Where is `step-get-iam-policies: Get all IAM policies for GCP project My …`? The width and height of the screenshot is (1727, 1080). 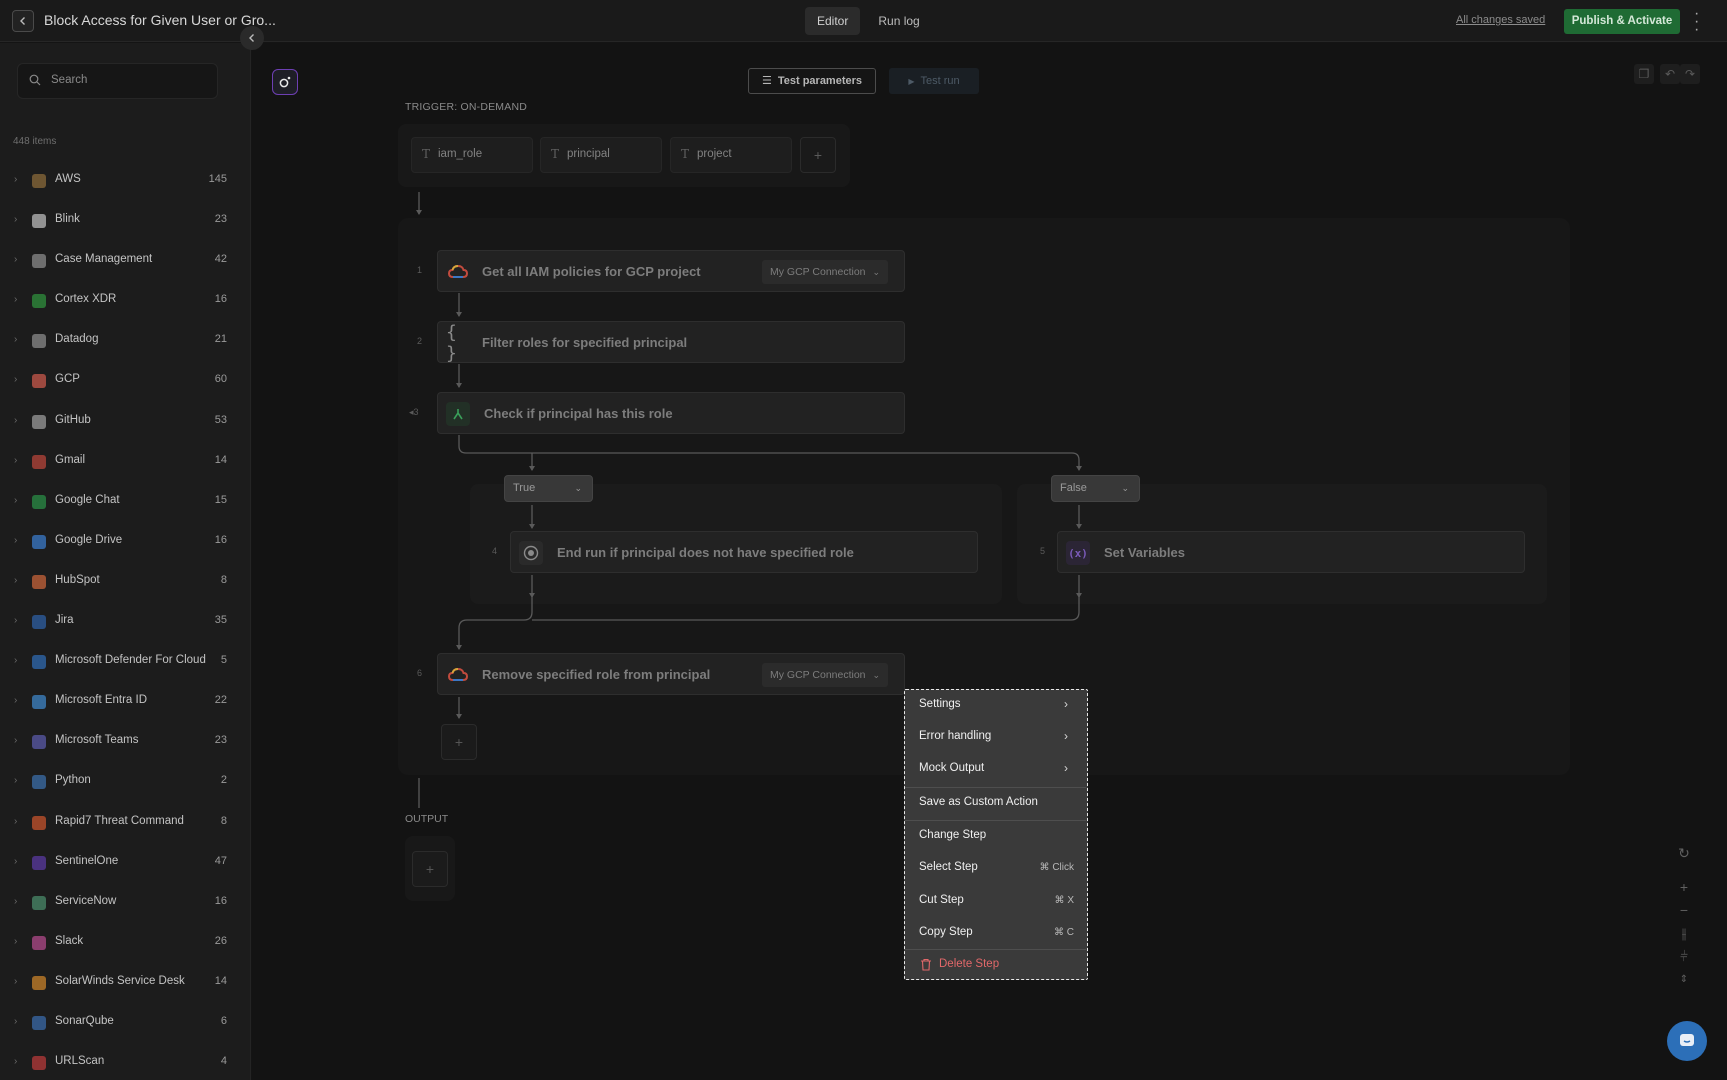 step-get-iam-policies: Get all IAM policies for GCP project My … is located at coordinates (671, 271).